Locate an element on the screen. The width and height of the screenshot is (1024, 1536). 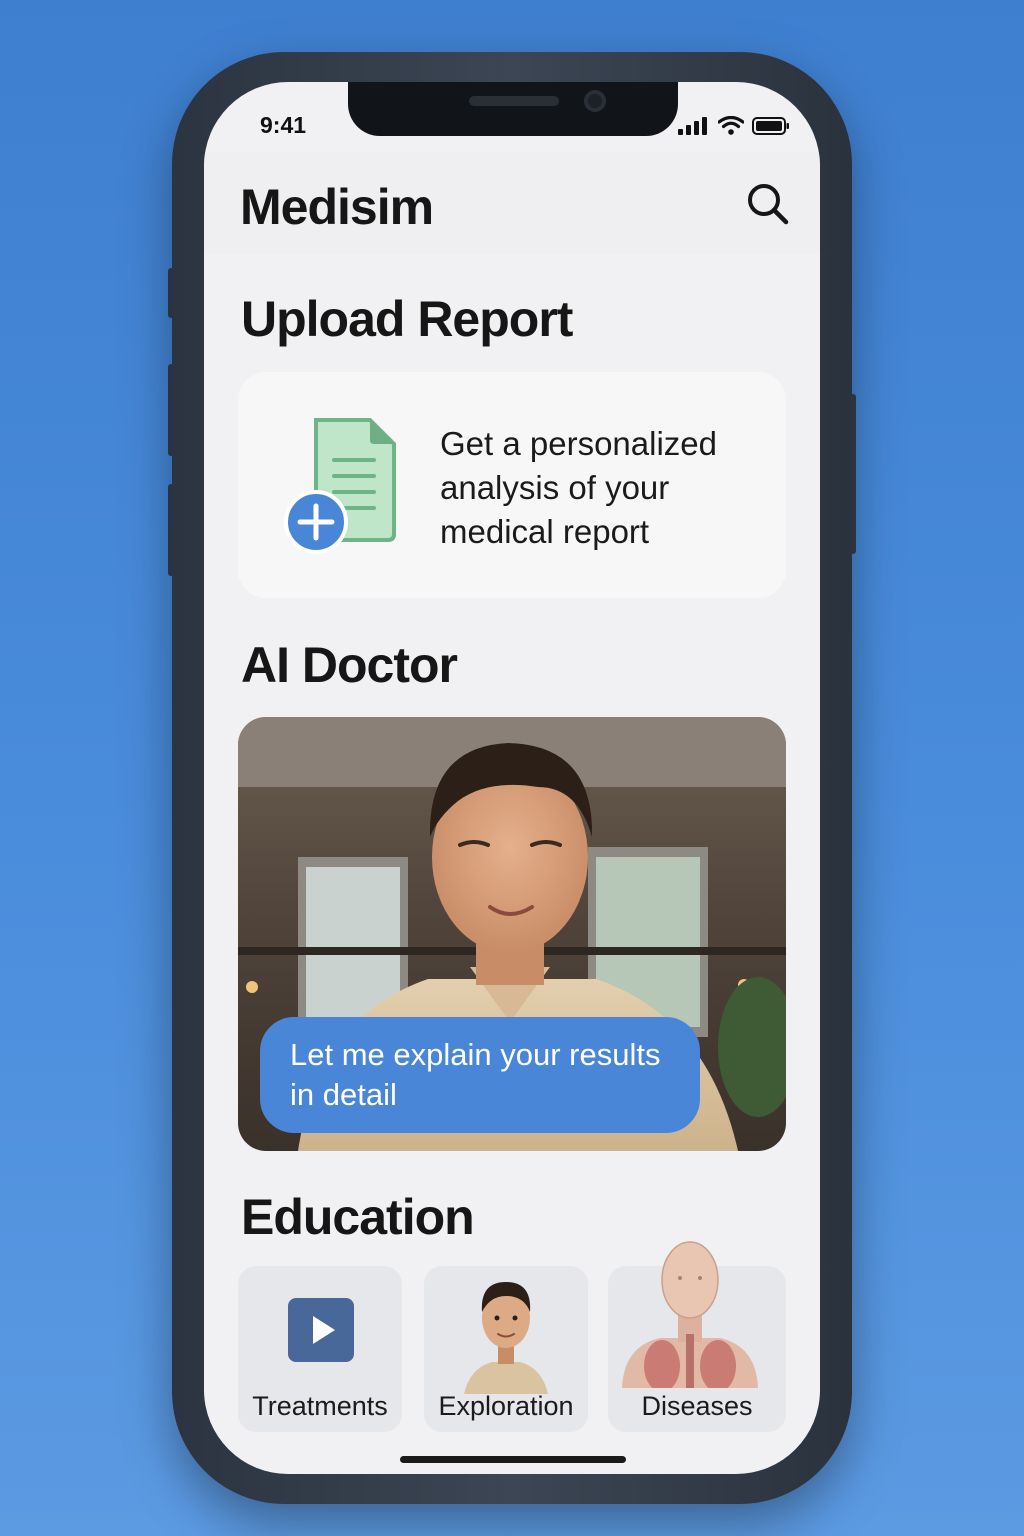
upload-report-title: Upload Report is located at coordinates (407, 319).